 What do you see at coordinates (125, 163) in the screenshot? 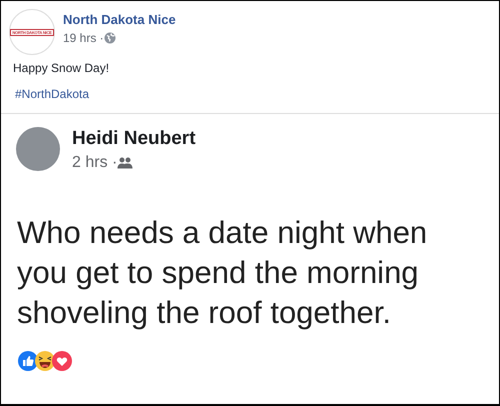
I see `friends-icon` at bounding box center [125, 163].